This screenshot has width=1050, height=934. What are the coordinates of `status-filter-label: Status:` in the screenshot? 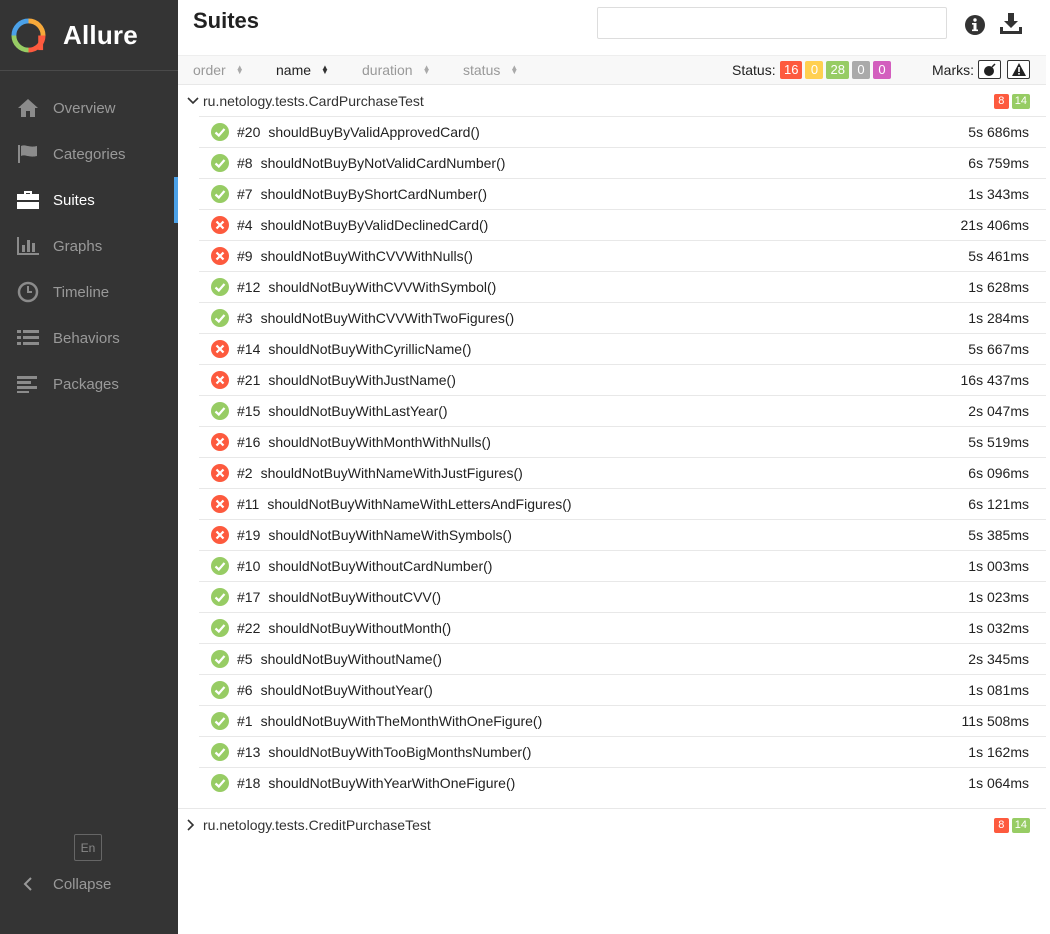 It's located at (754, 70).